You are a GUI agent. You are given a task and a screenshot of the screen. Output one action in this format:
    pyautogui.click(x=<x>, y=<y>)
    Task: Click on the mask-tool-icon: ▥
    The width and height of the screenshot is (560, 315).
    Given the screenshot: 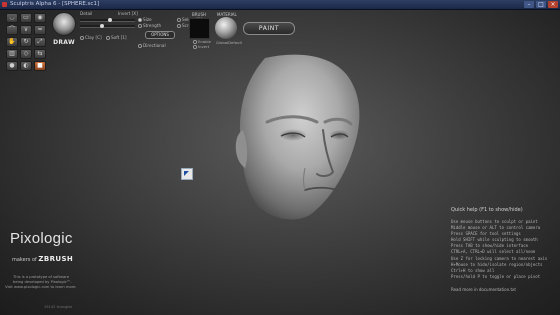 What is the action you would take?
    pyautogui.click(x=12, y=54)
    